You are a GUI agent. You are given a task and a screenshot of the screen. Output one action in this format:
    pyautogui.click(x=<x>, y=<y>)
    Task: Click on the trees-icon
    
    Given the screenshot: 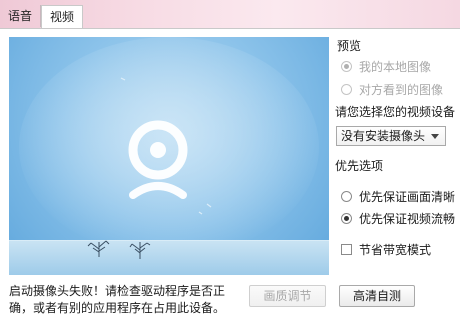 What is the action you would take?
    pyautogui.click(x=119, y=249)
    